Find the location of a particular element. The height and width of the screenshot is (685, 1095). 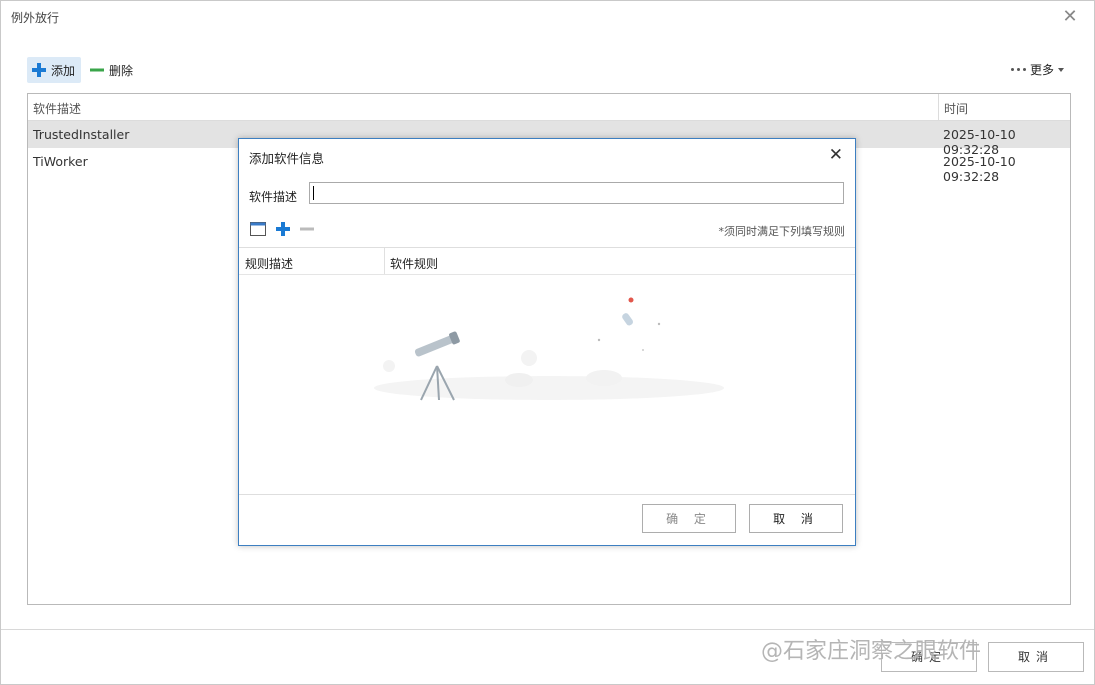

window-title: 例外放行 is located at coordinates (35, 18).